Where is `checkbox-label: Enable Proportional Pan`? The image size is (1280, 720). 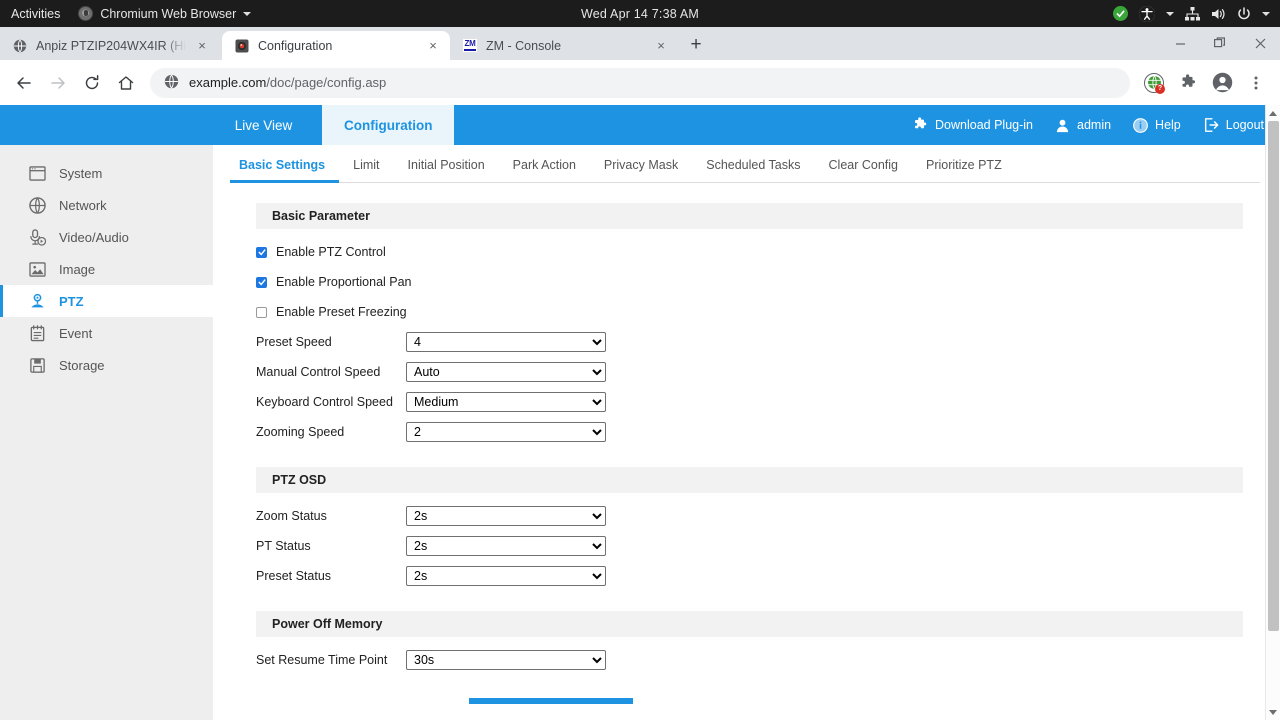 checkbox-label: Enable Proportional Pan is located at coordinates (344, 282).